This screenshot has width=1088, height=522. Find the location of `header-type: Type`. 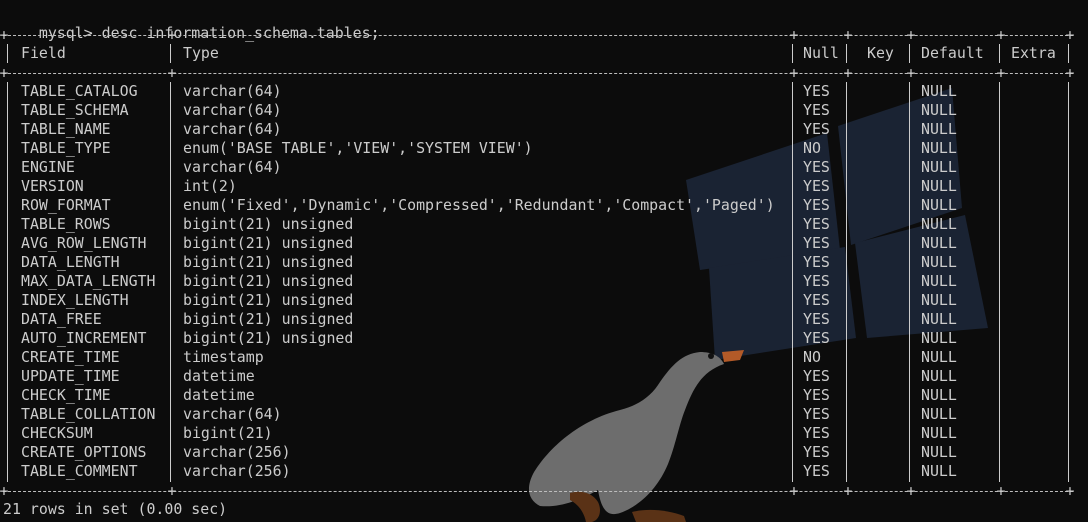

header-type: Type is located at coordinates (201, 53).